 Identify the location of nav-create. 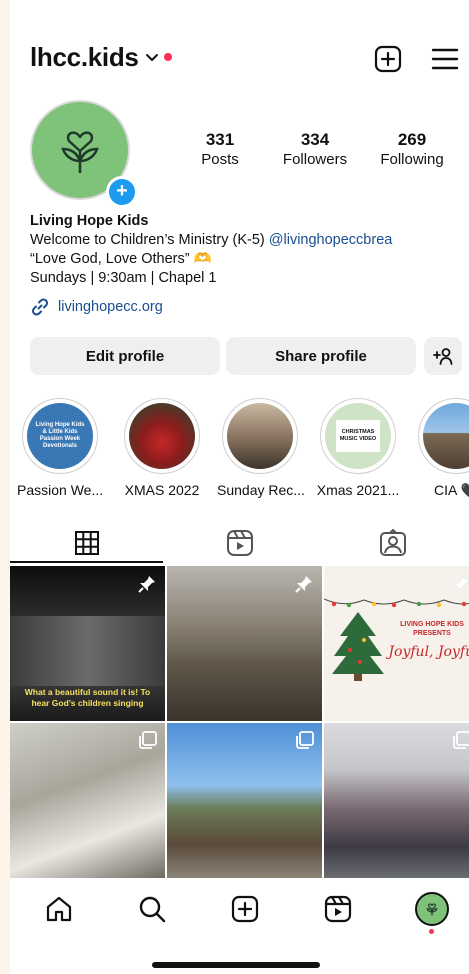
(245, 909).